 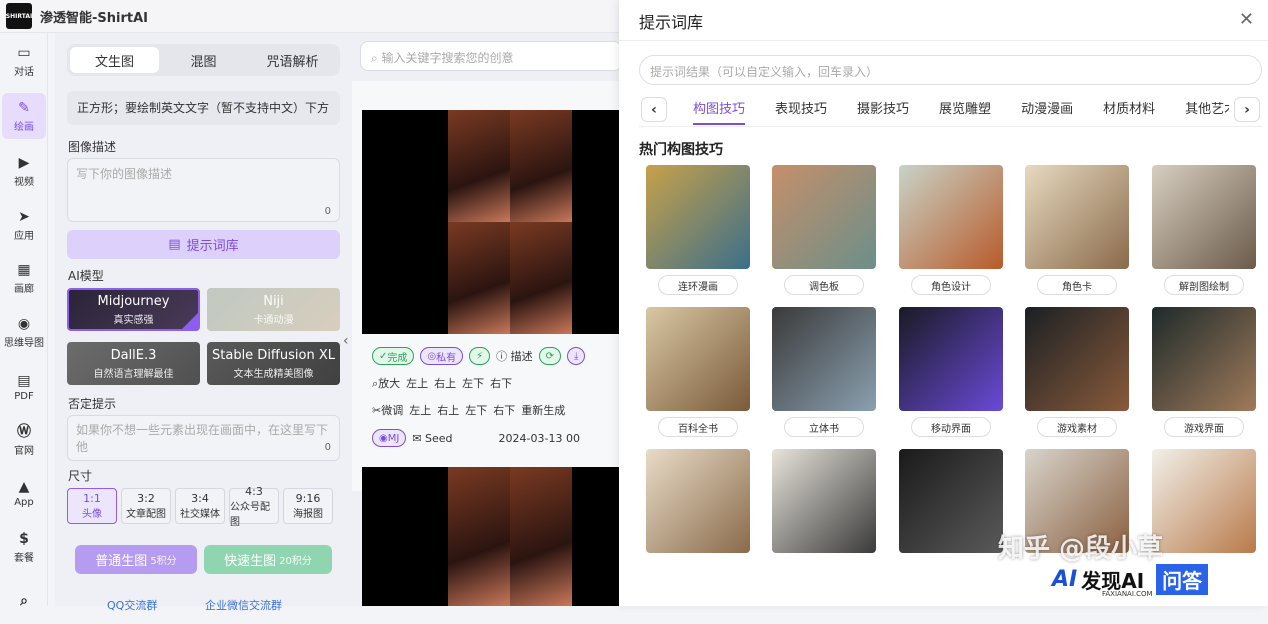 I want to click on model-niji: Niji 卡通动漫, so click(x=273, y=309).